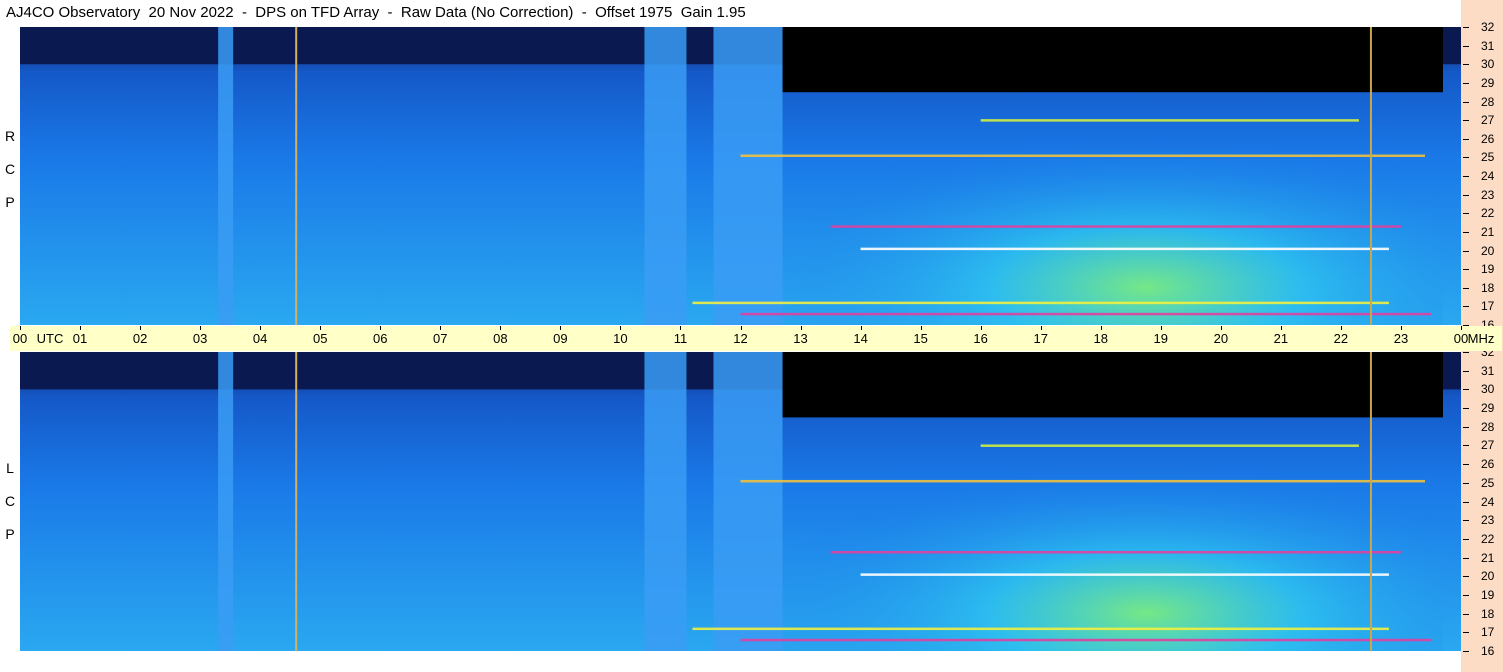  What do you see at coordinates (740, 338) in the screenshot?
I see `time-tick-label: 12` at bounding box center [740, 338].